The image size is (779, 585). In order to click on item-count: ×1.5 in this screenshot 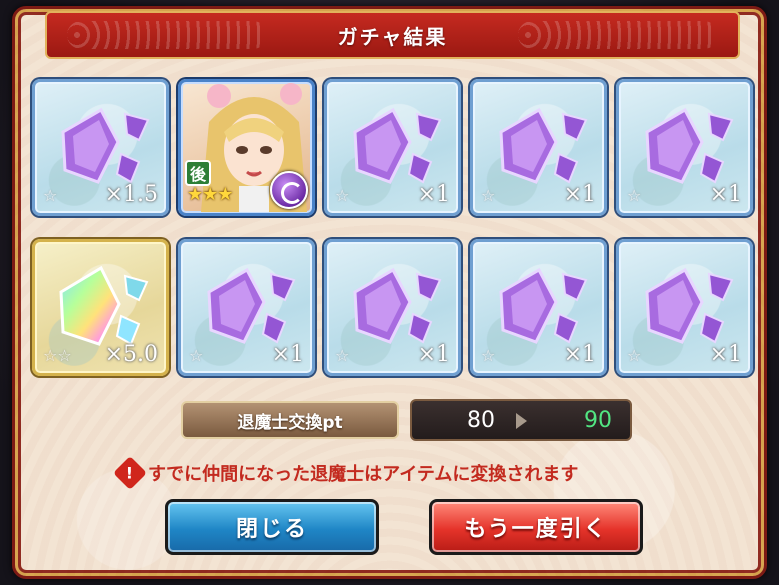, I will do `click(131, 194)`.